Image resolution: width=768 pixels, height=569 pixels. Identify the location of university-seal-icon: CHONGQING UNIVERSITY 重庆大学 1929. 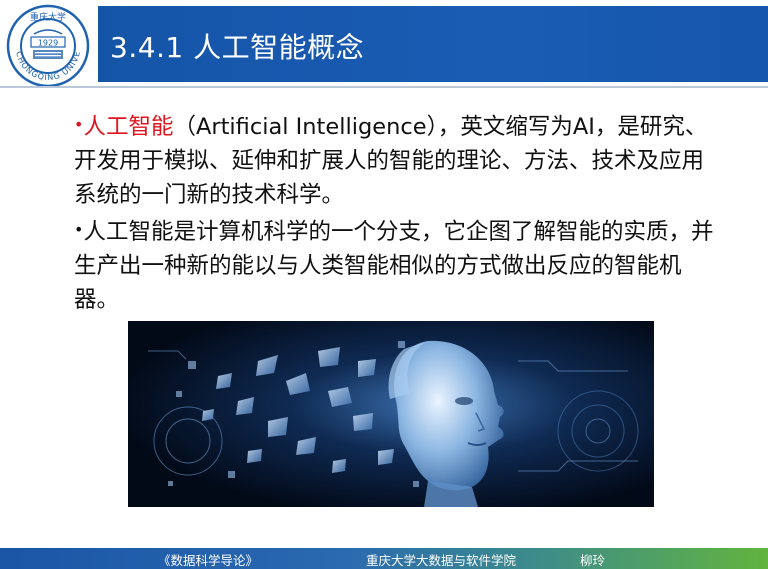
(45, 44).